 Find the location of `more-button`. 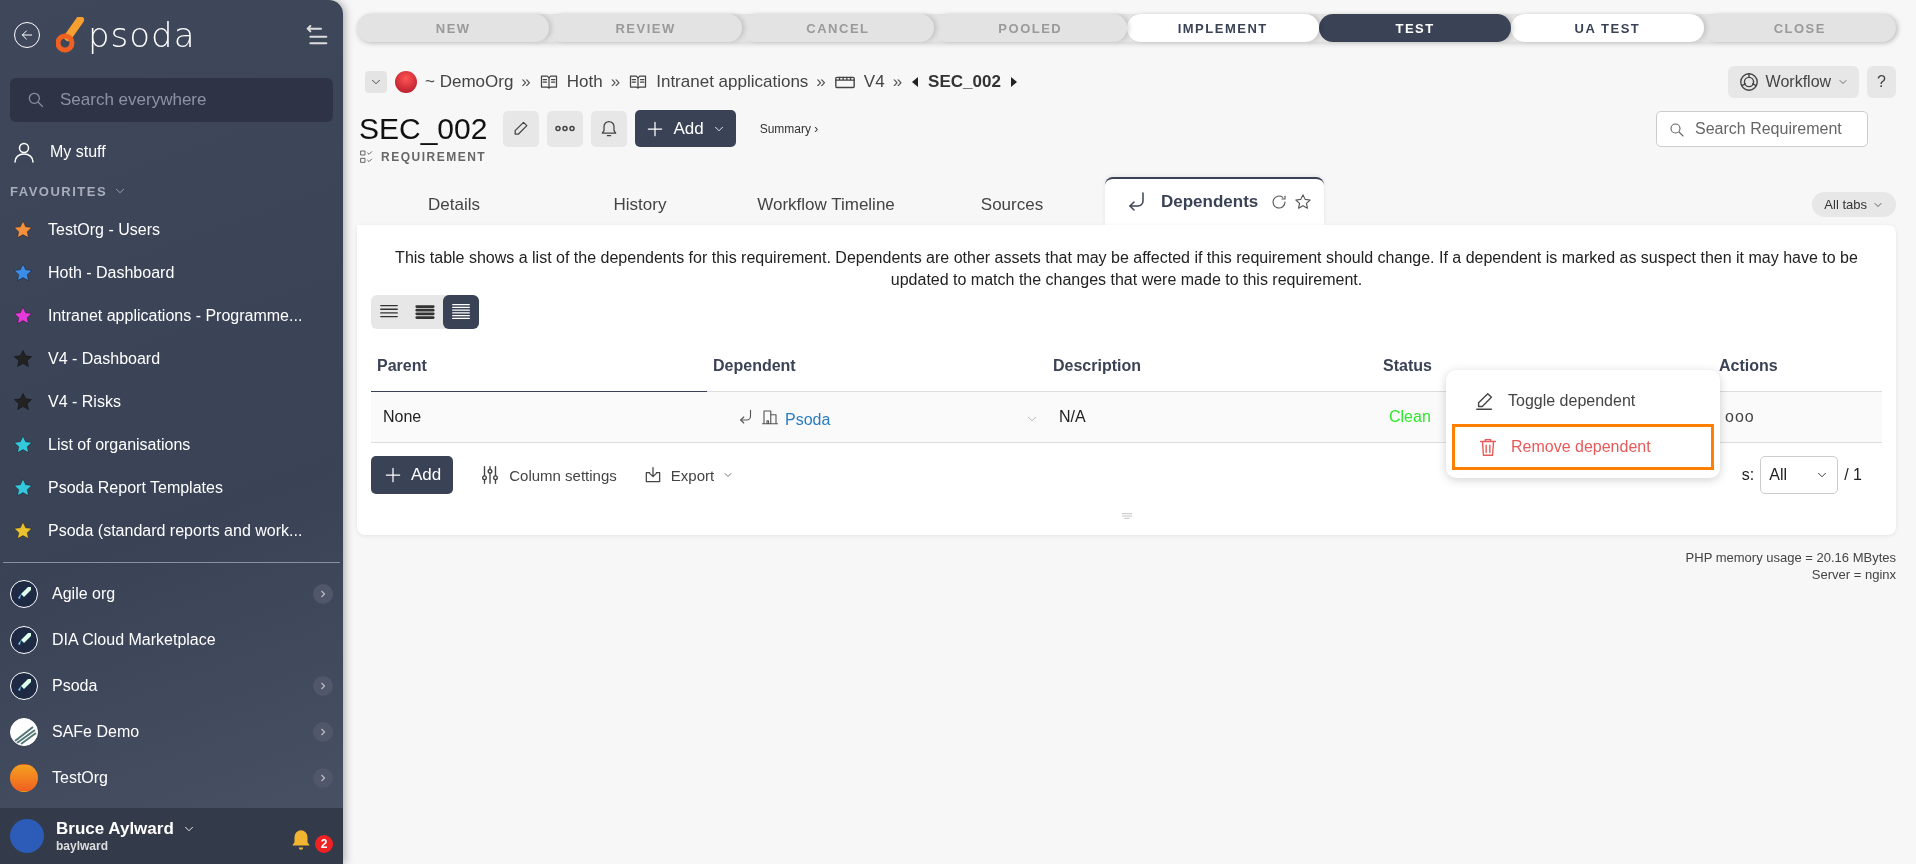

more-button is located at coordinates (565, 128).